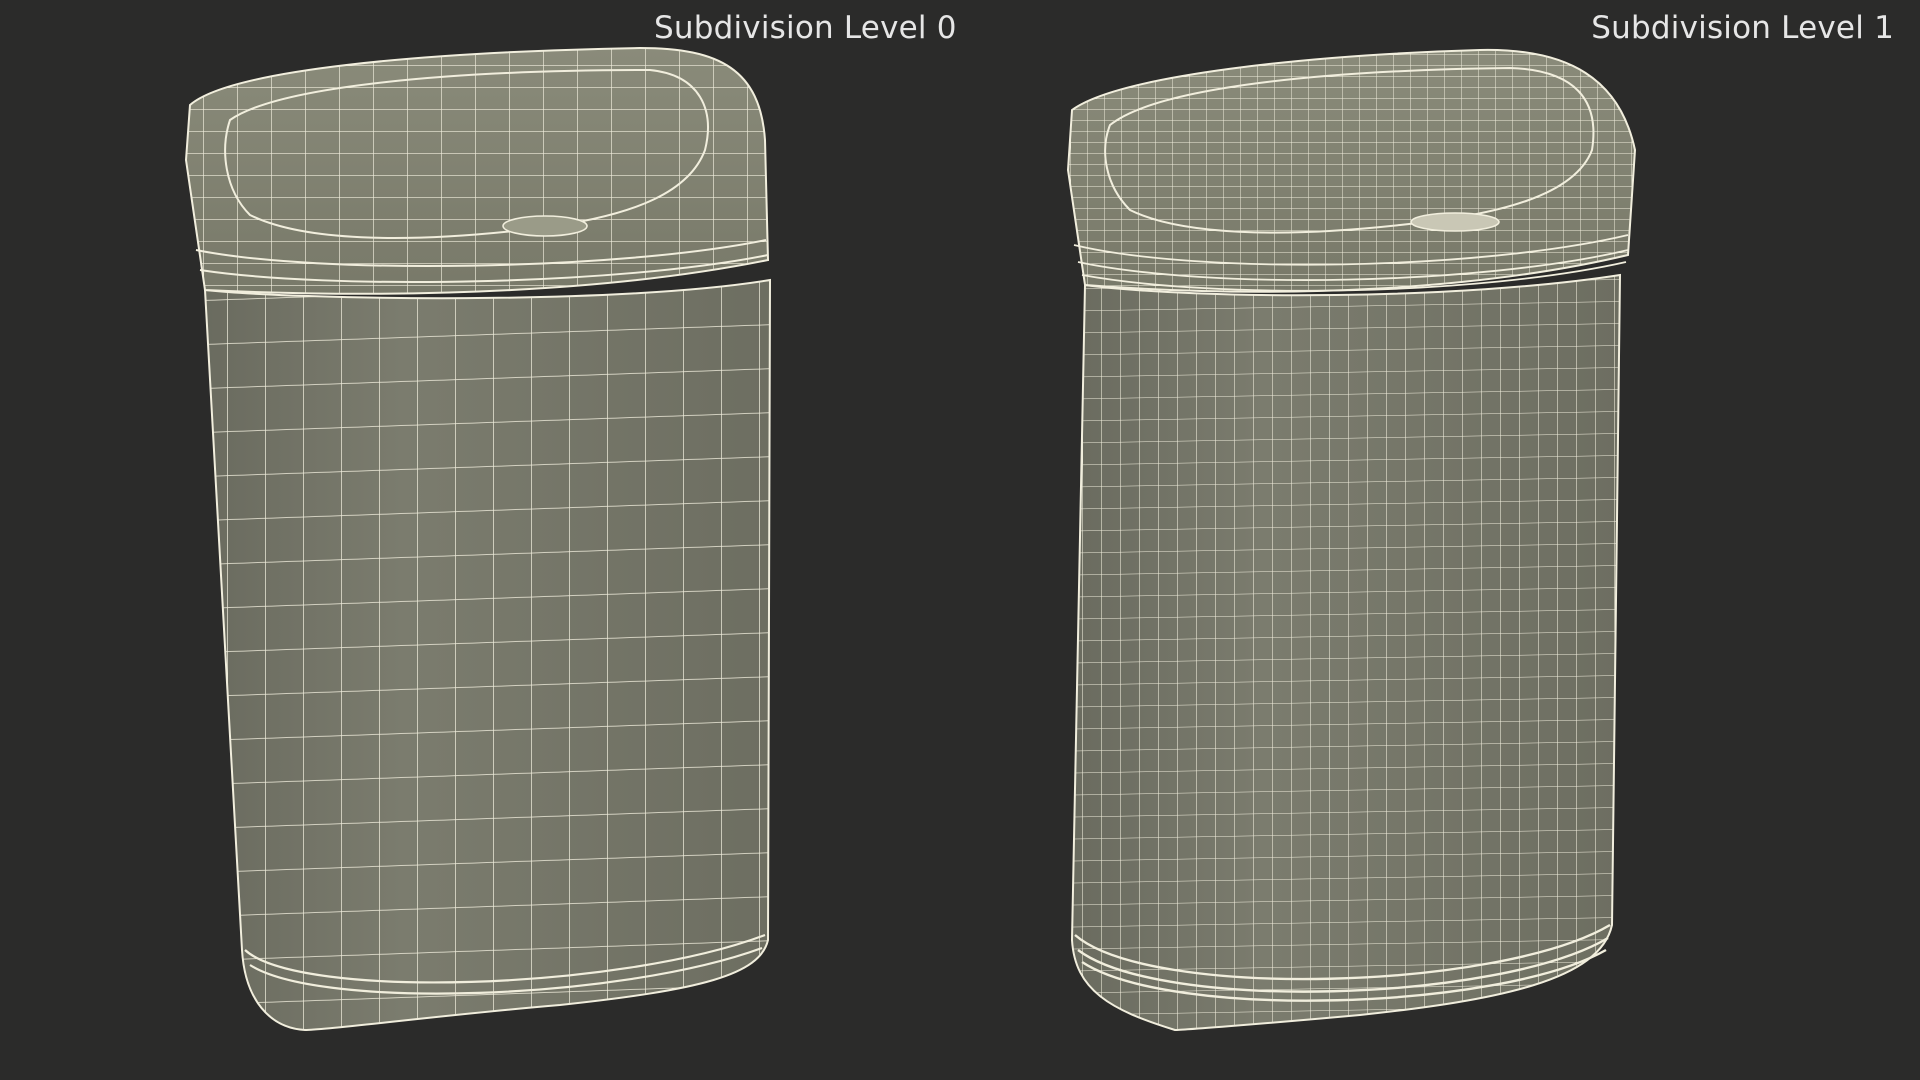 The image size is (1920, 1080). I want to click on subdivision-level-1-label: Subdivision Level 1, so click(1742, 28).